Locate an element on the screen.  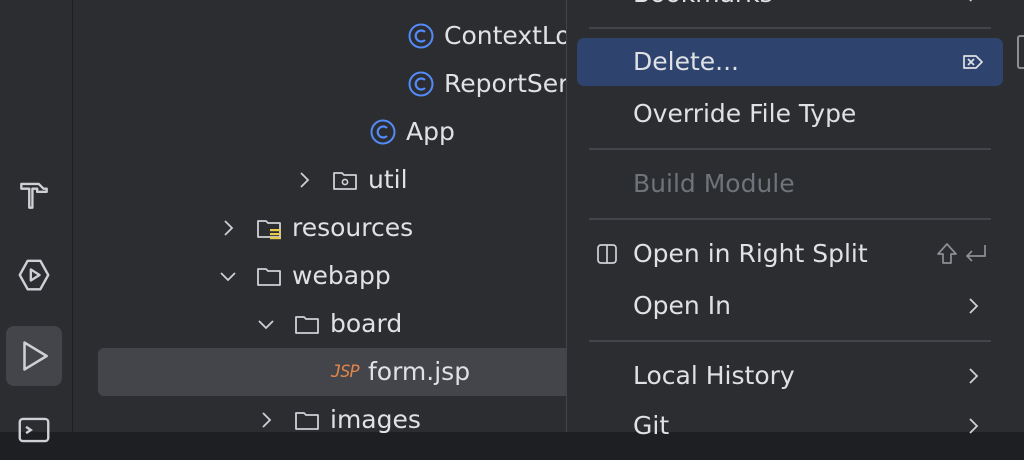
menu-item-open-in-right-split: Open in Right Split is located at coordinates (790, 254).